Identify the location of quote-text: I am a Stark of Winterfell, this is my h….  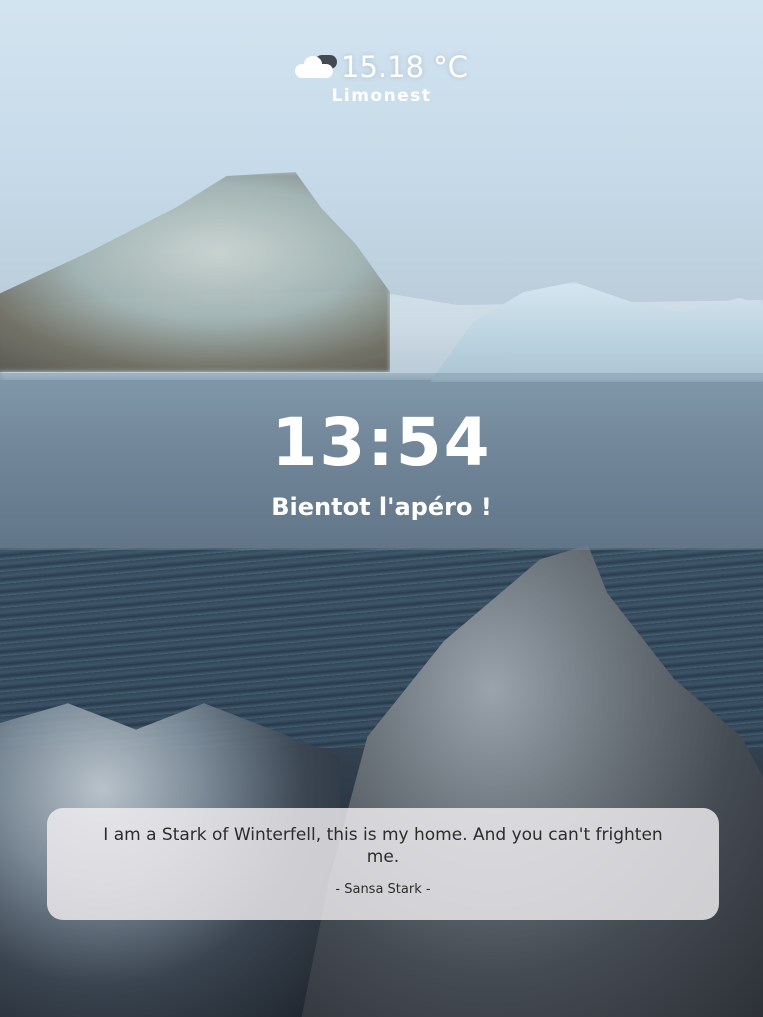
(383, 846).